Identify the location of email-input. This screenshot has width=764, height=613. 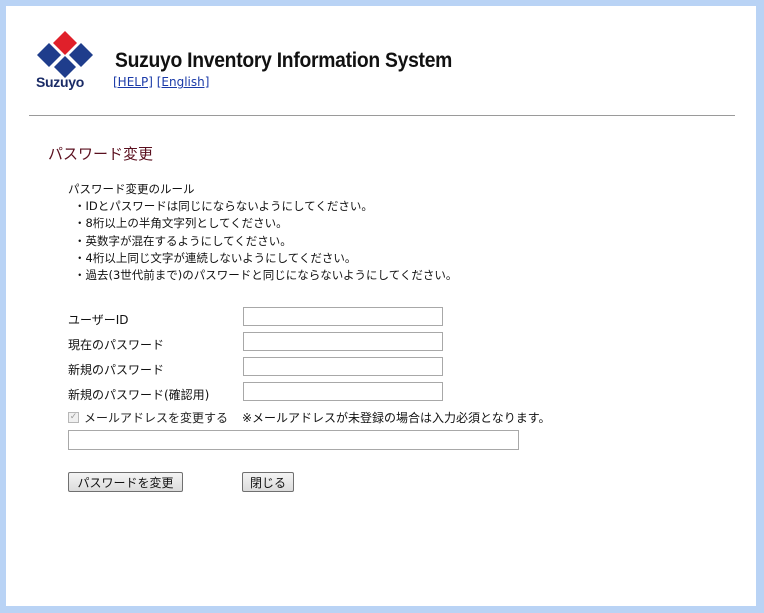
(293, 440).